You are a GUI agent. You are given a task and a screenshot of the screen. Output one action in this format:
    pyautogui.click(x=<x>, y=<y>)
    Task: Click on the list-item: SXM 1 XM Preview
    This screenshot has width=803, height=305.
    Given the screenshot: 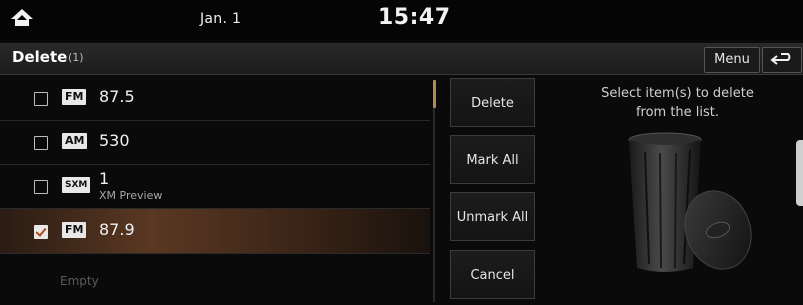 What is the action you would take?
    pyautogui.click(x=215, y=186)
    